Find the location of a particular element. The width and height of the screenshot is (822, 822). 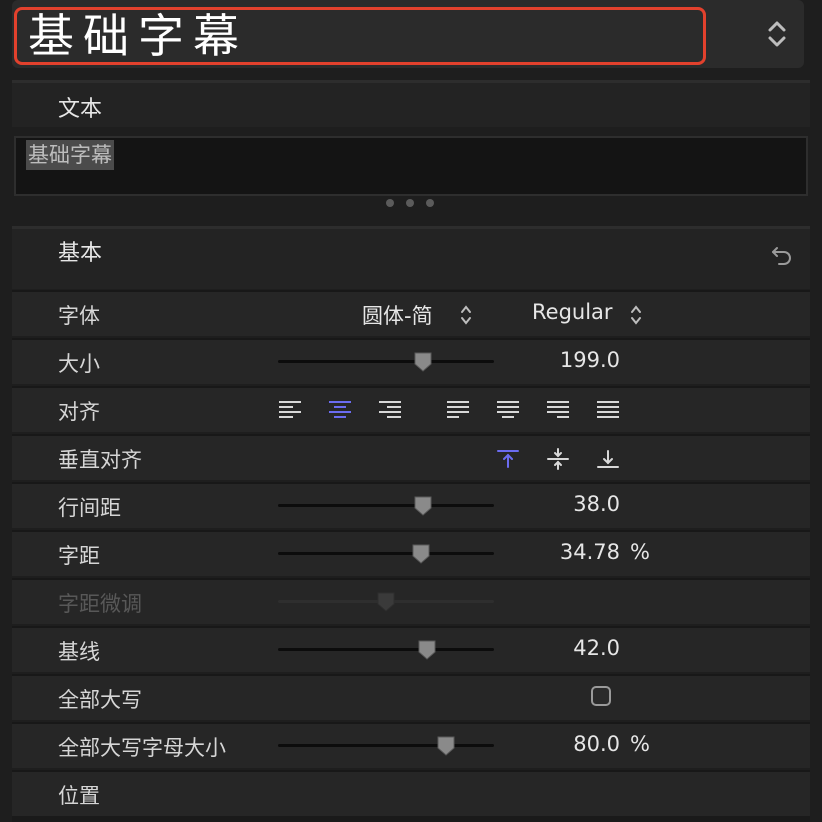

text-input-value: 基础字幕 is located at coordinates (70, 155).